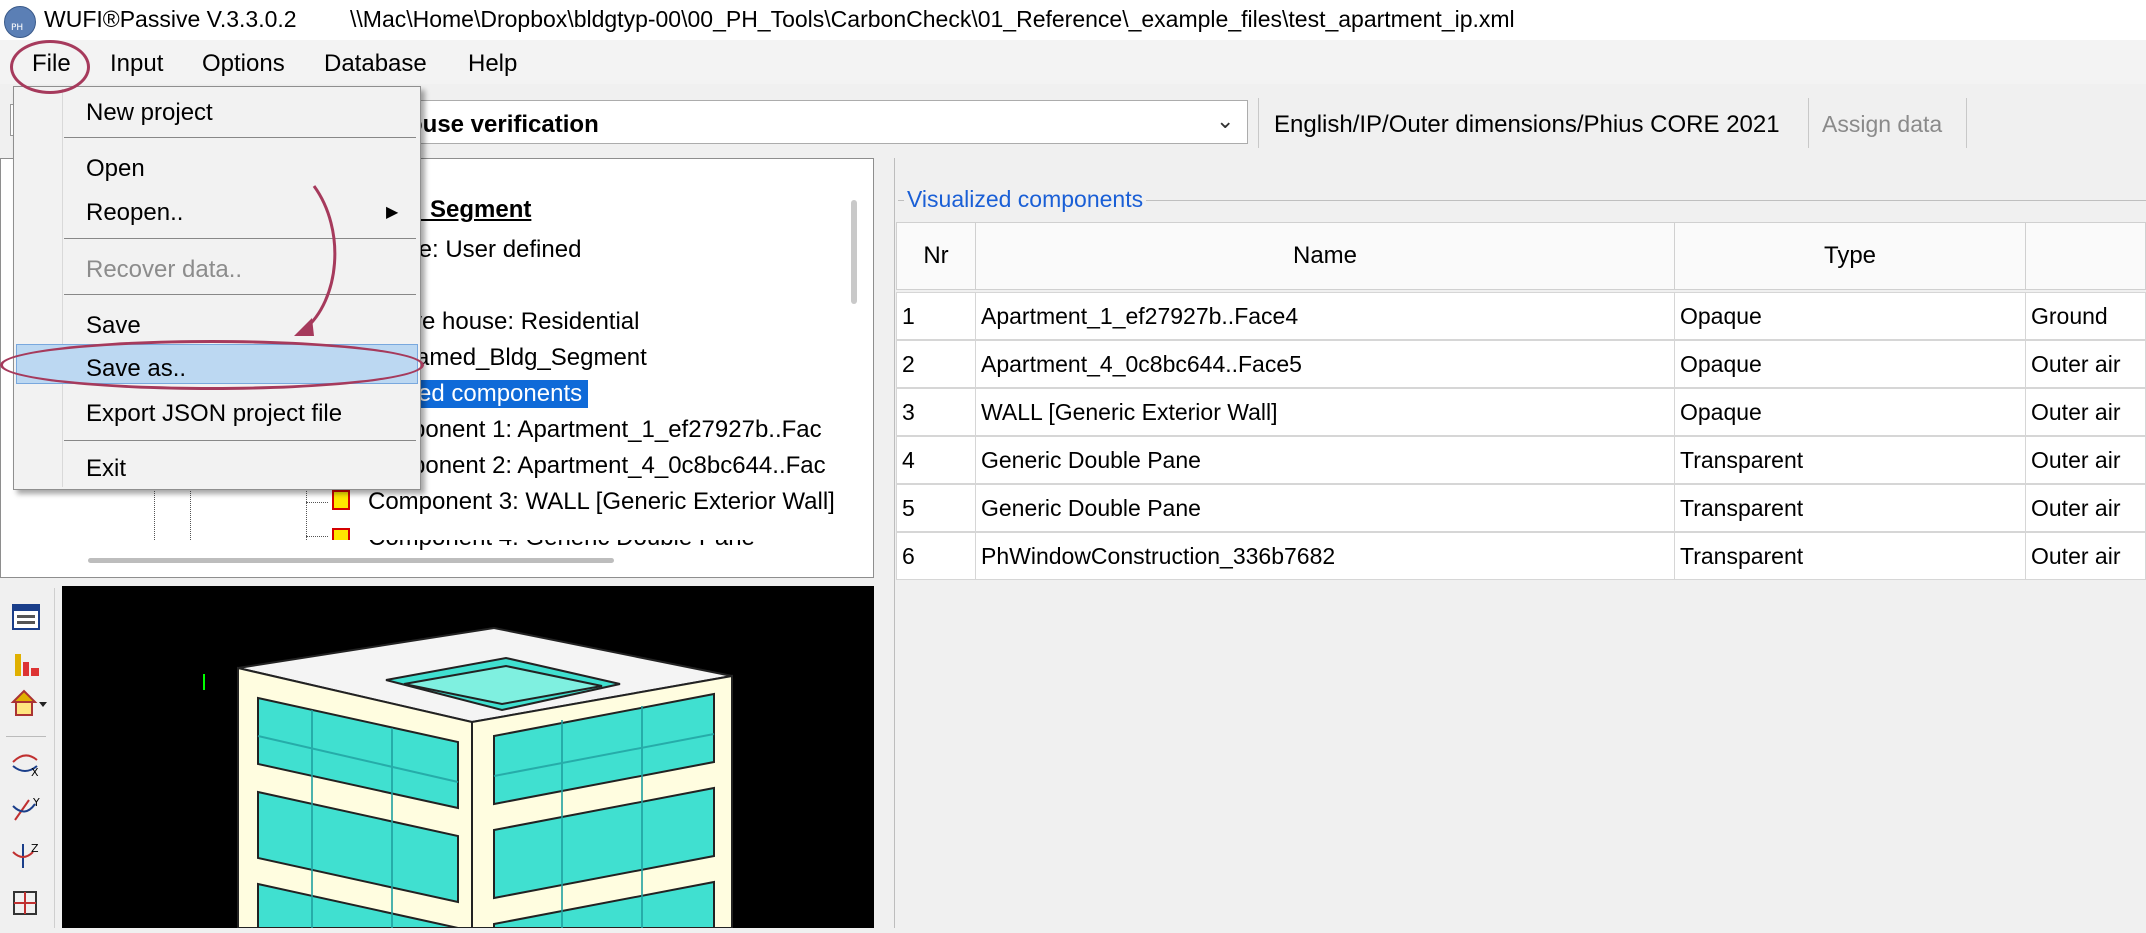  Describe the element at coordinates (561, 546) in the screenshot. I see `tree-node-component: Component 4: Generic Double Pane` at that location.